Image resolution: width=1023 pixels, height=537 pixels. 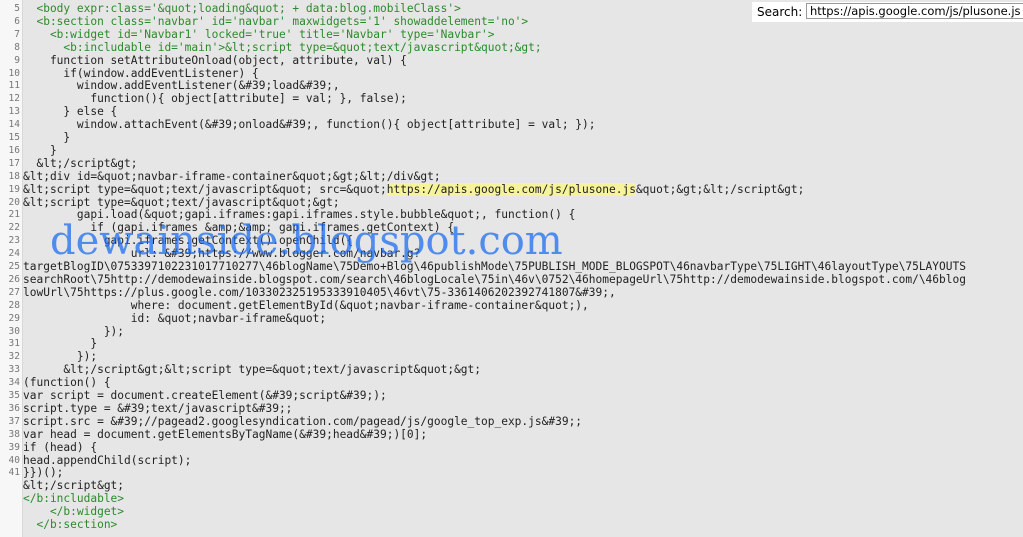 What do you see at coordinates (14, 176) in the screenshot?
I see `line-number: 18` at bounding box center [14, 176].